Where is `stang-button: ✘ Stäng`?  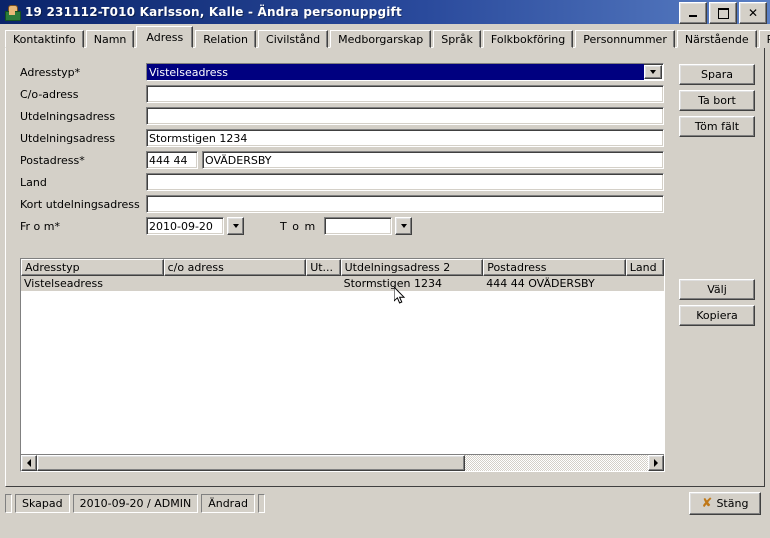 stang-button: ✘ Stäng is located at coordinates (725, 503).